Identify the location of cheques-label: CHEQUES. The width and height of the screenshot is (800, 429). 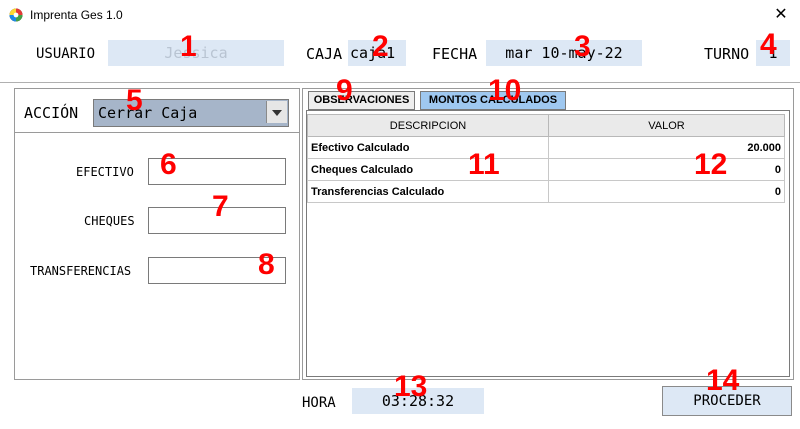
(109, 221).